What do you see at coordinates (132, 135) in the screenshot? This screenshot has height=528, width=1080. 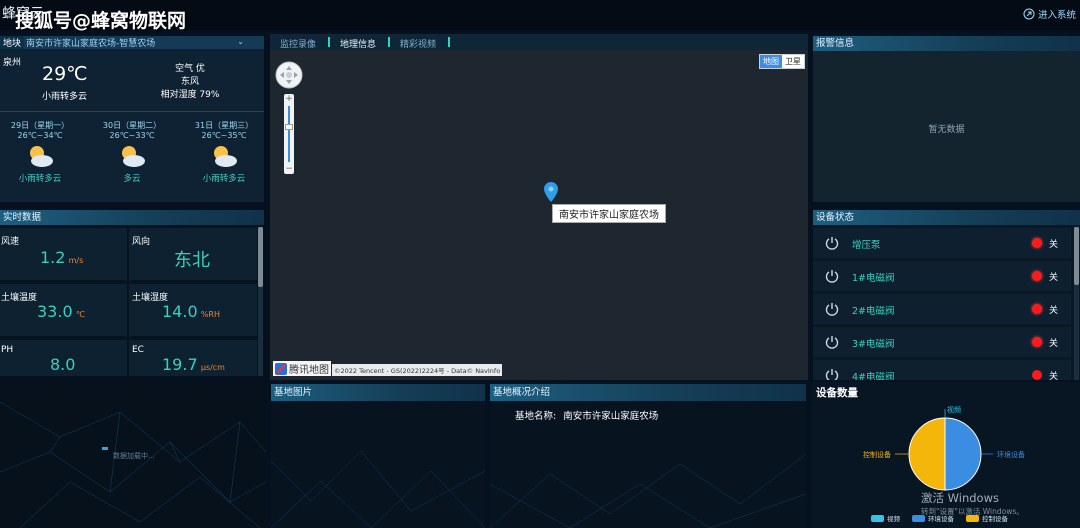 I see `forecast-range: 26℃~33℃` at bounding box center [132, 135].